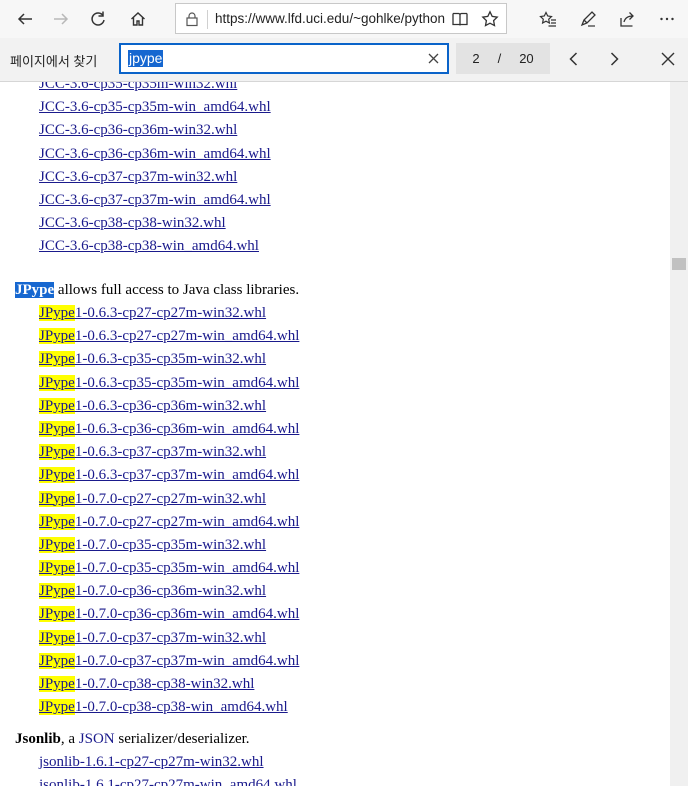  I want to click on list-item: JPype1-0.6.3-cp37-cp37m-win_amd64.whl, so click(169, 475).